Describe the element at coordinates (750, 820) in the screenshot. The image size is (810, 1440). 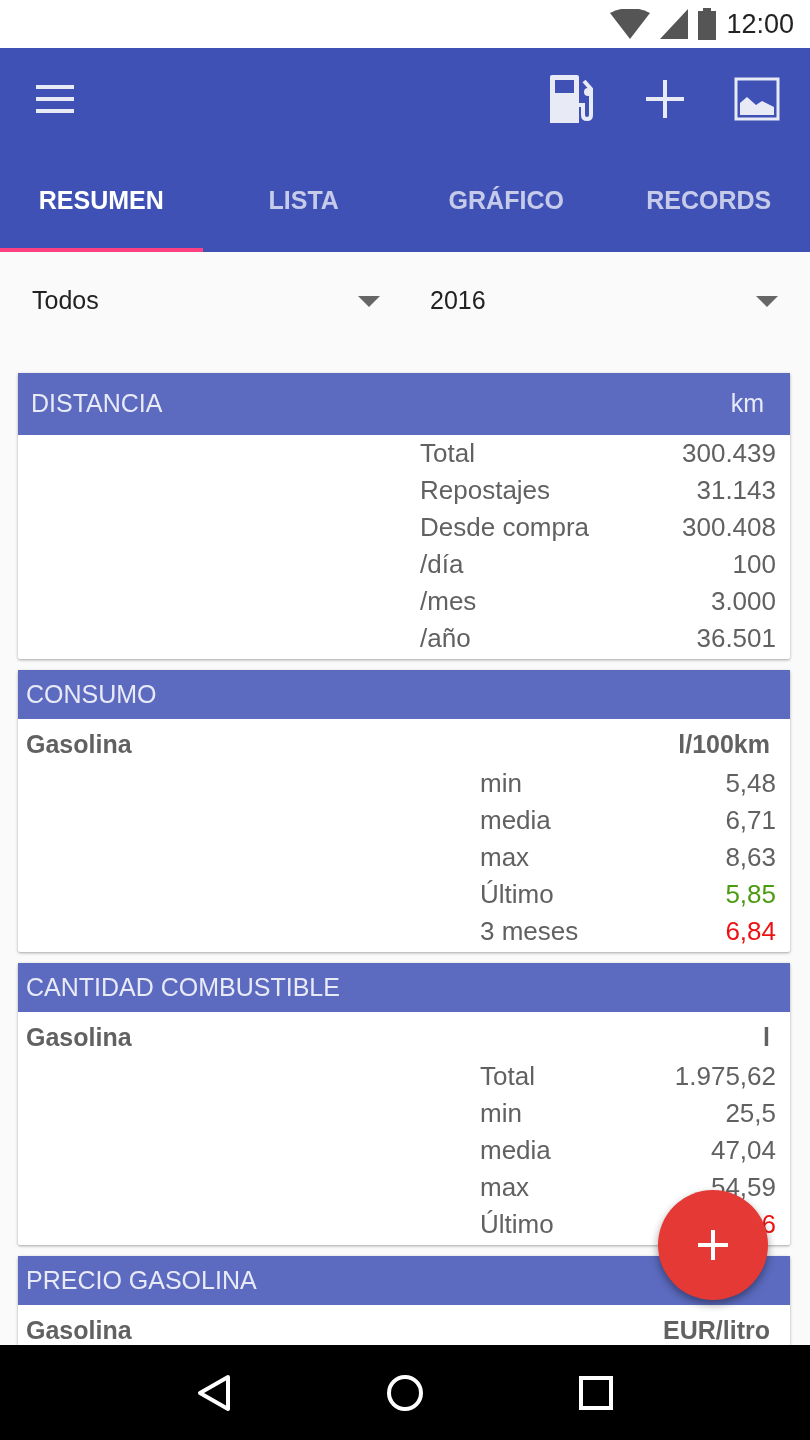
I see `stat-value: 6,71` at that location.